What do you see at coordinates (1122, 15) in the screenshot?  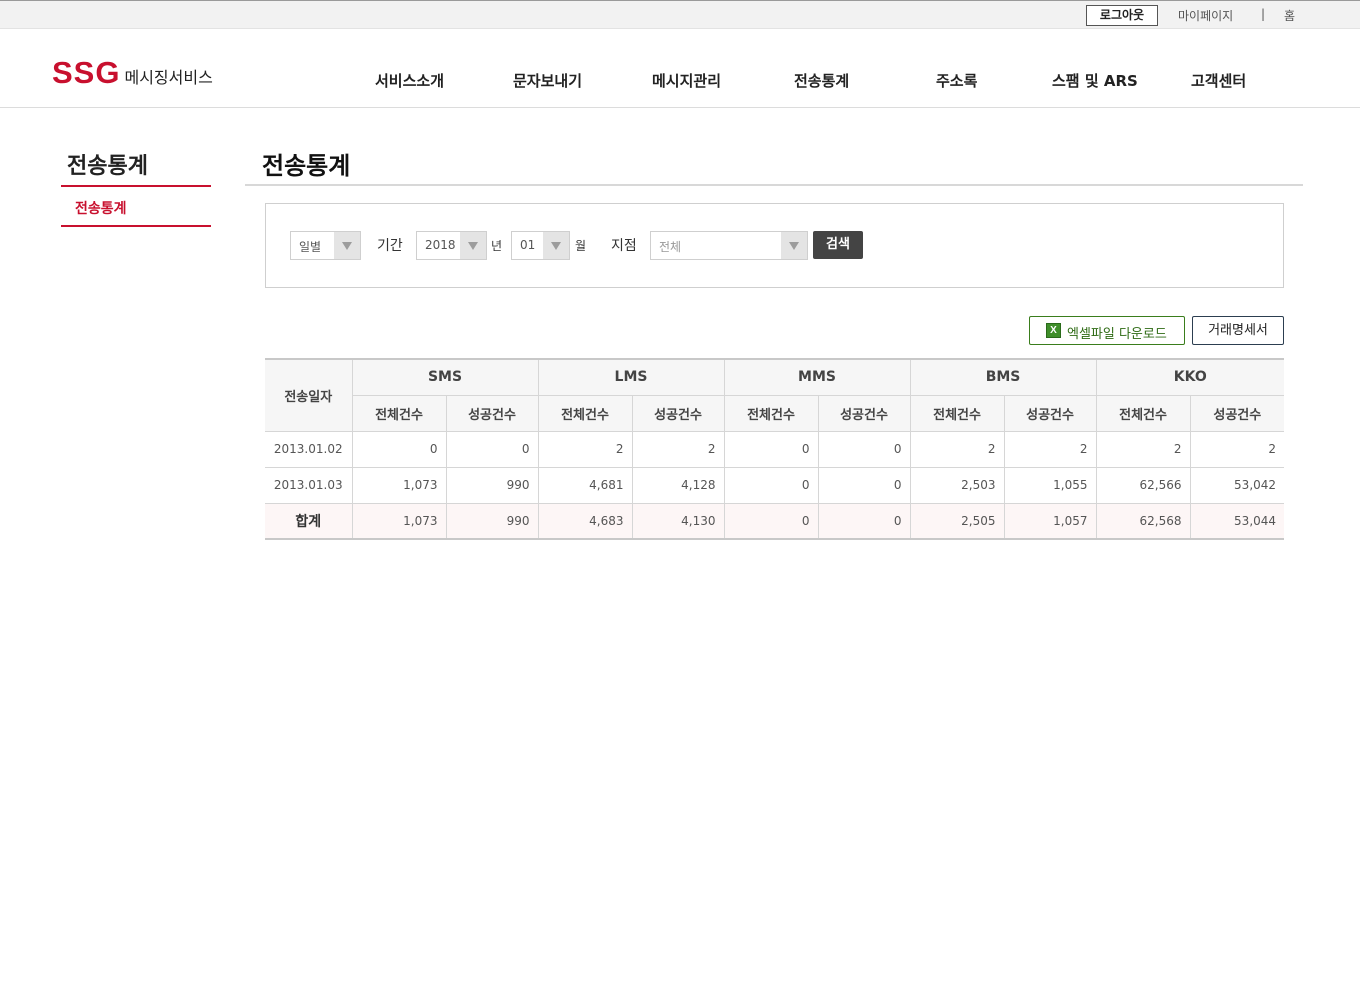 I see `logout-button: 로그아웃` at bounding box center [1122, 15].